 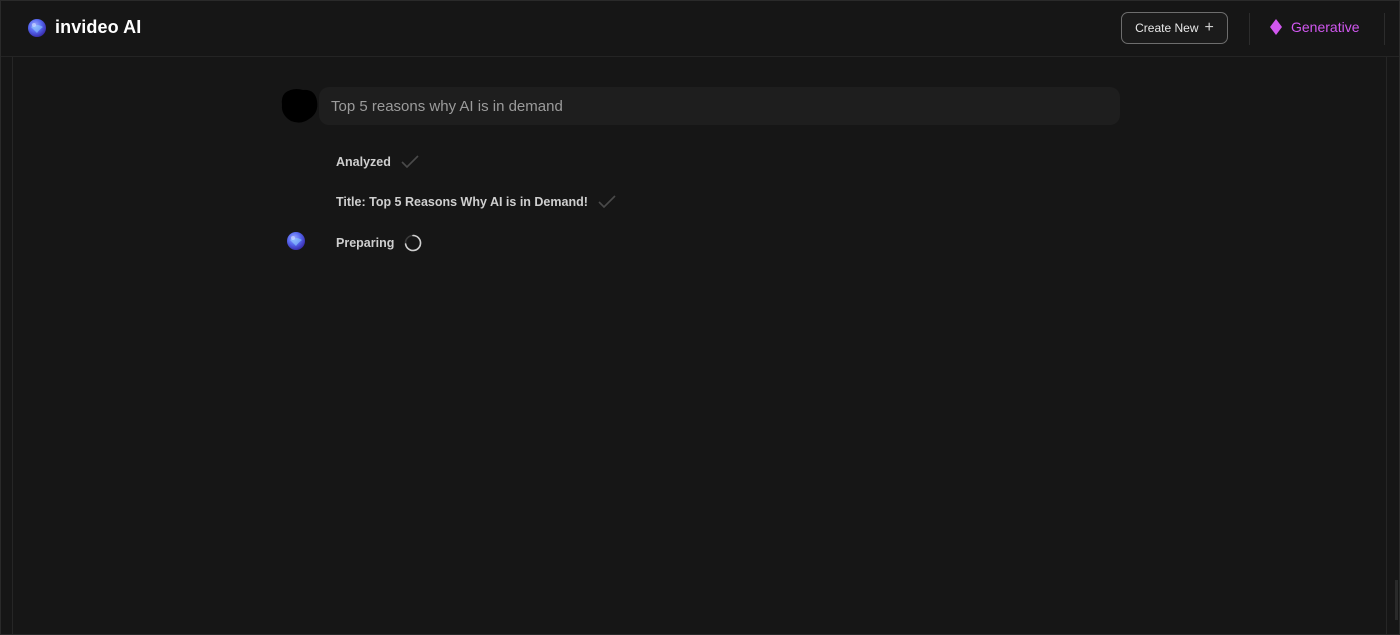 What do you see at coordinates (363, 162) in the screenshot?
I see `step-label: Analyzed` at bounding box center [363, 162].